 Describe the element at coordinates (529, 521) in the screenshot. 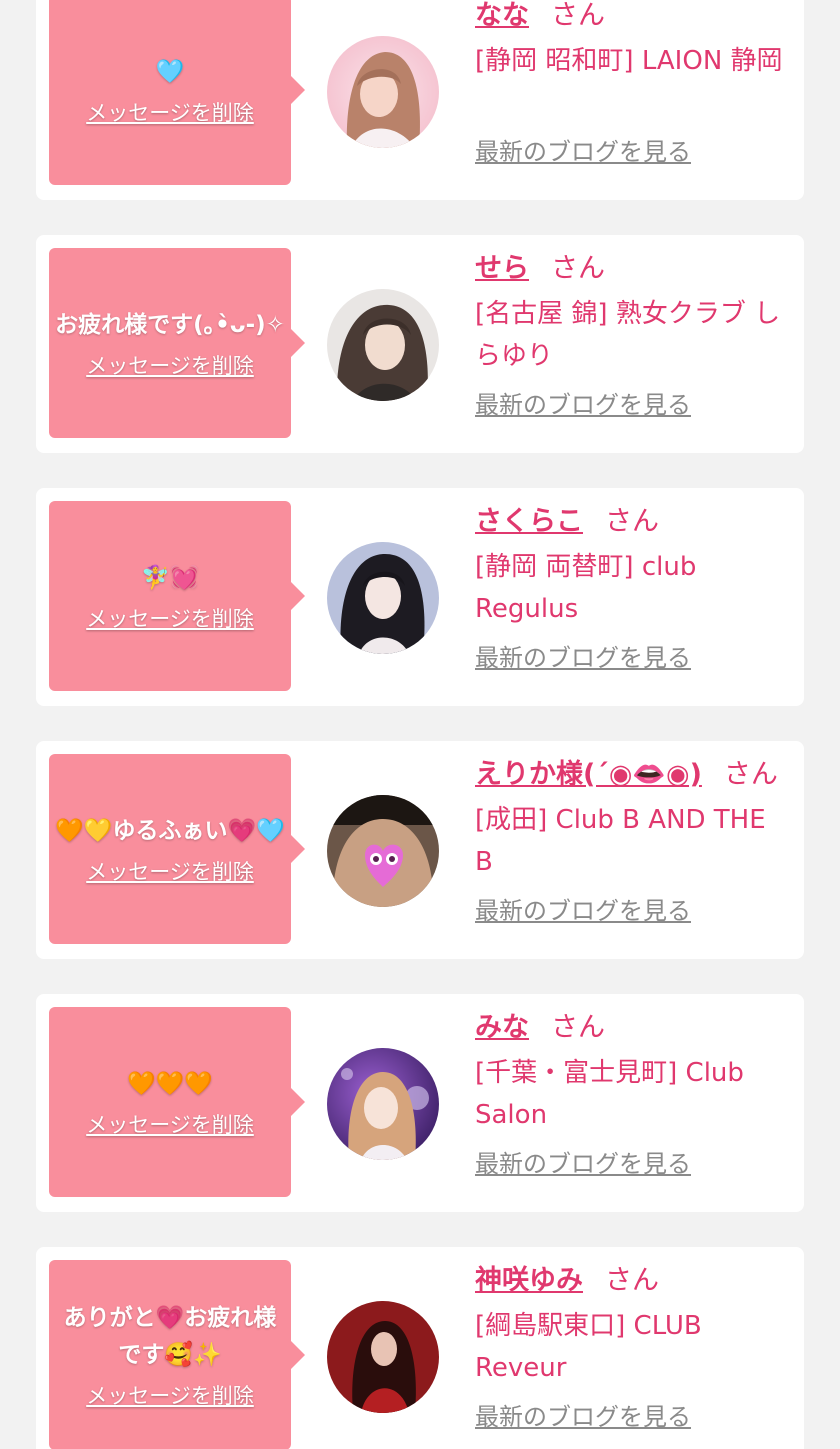

I see `cast-name-link: さくらこ` at that location.